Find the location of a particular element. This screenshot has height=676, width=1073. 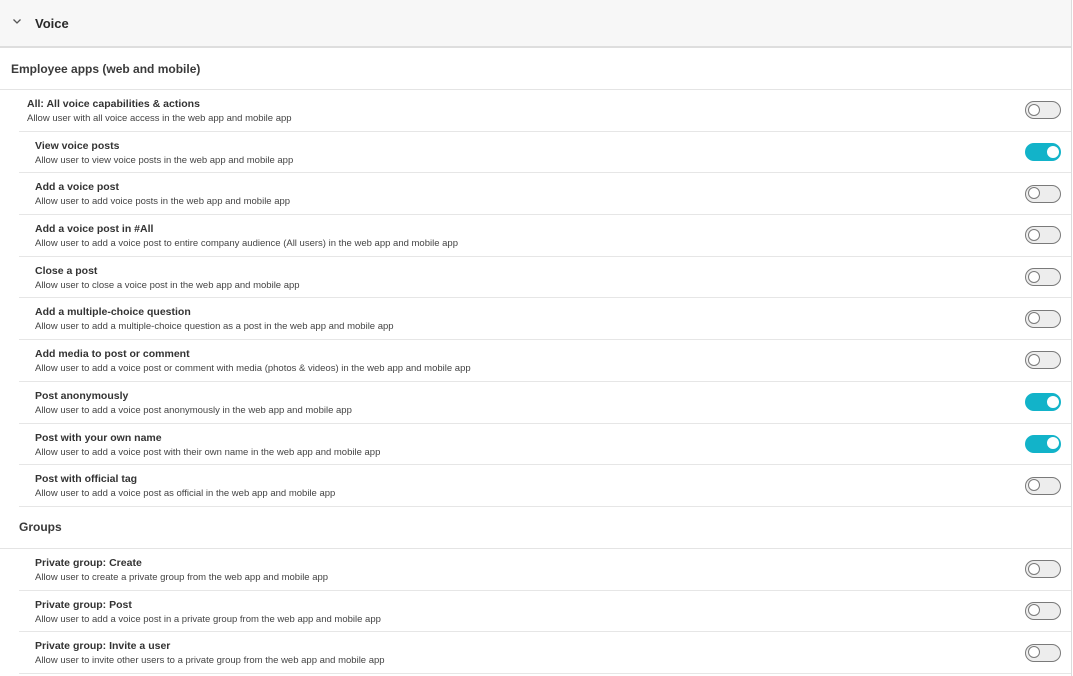

permission-title: Post with official tag is located at coordinates (86, 479).